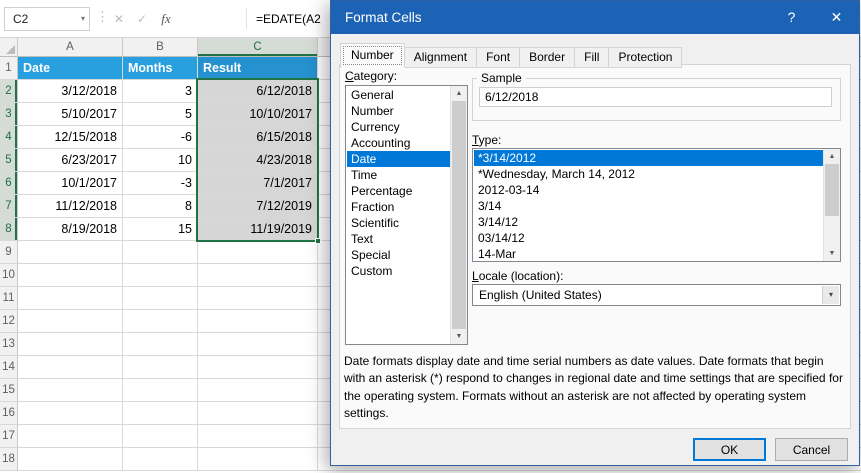 The height and width of the screenshot is (473, 861). I want to click on dialog-titlebar: Format Cells ? ✕, so click(595, 17).